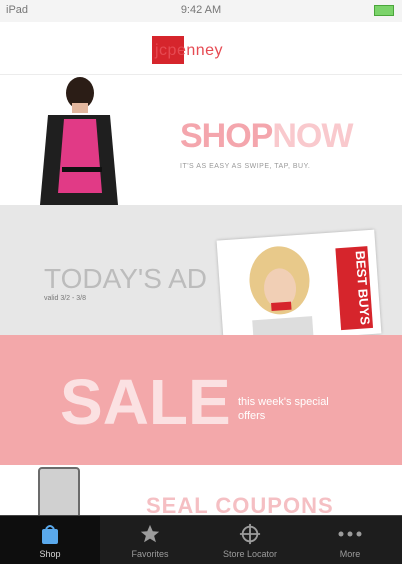 The image size is (402, 564). I want to click on coupons-title: SEAL COUPONS, so click(240, 504).